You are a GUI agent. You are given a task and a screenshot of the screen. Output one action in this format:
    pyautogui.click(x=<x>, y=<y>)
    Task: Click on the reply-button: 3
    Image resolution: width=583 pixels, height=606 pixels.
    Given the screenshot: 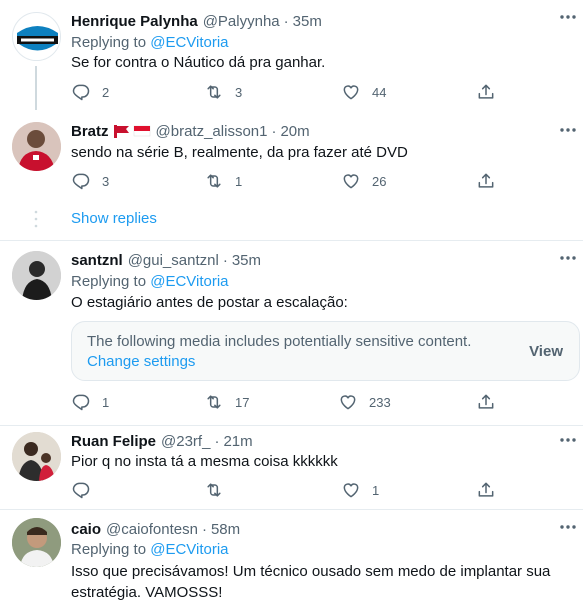 What is the action you would take?
    pyautogui.click(x=90, y=181)
    